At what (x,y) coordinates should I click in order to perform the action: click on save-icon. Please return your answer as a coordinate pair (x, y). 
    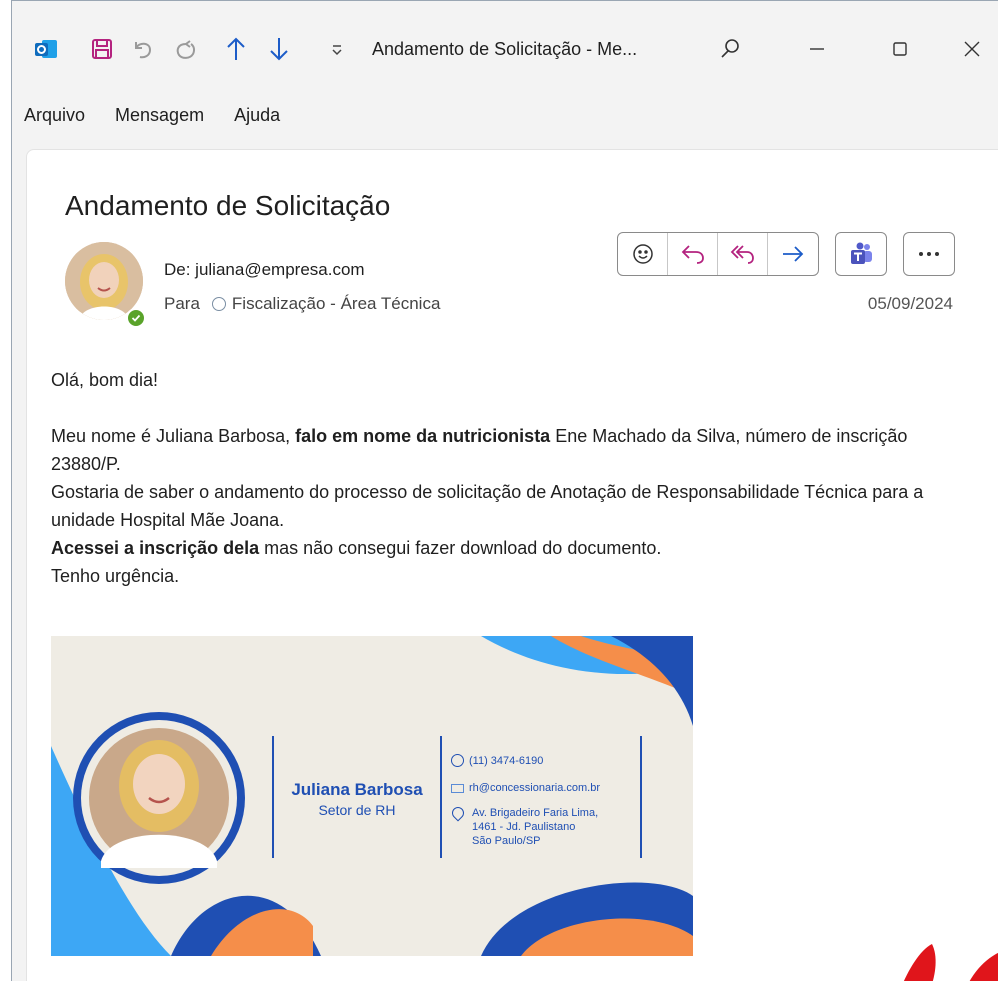
    Looking at the image, I should click on (102, 49).